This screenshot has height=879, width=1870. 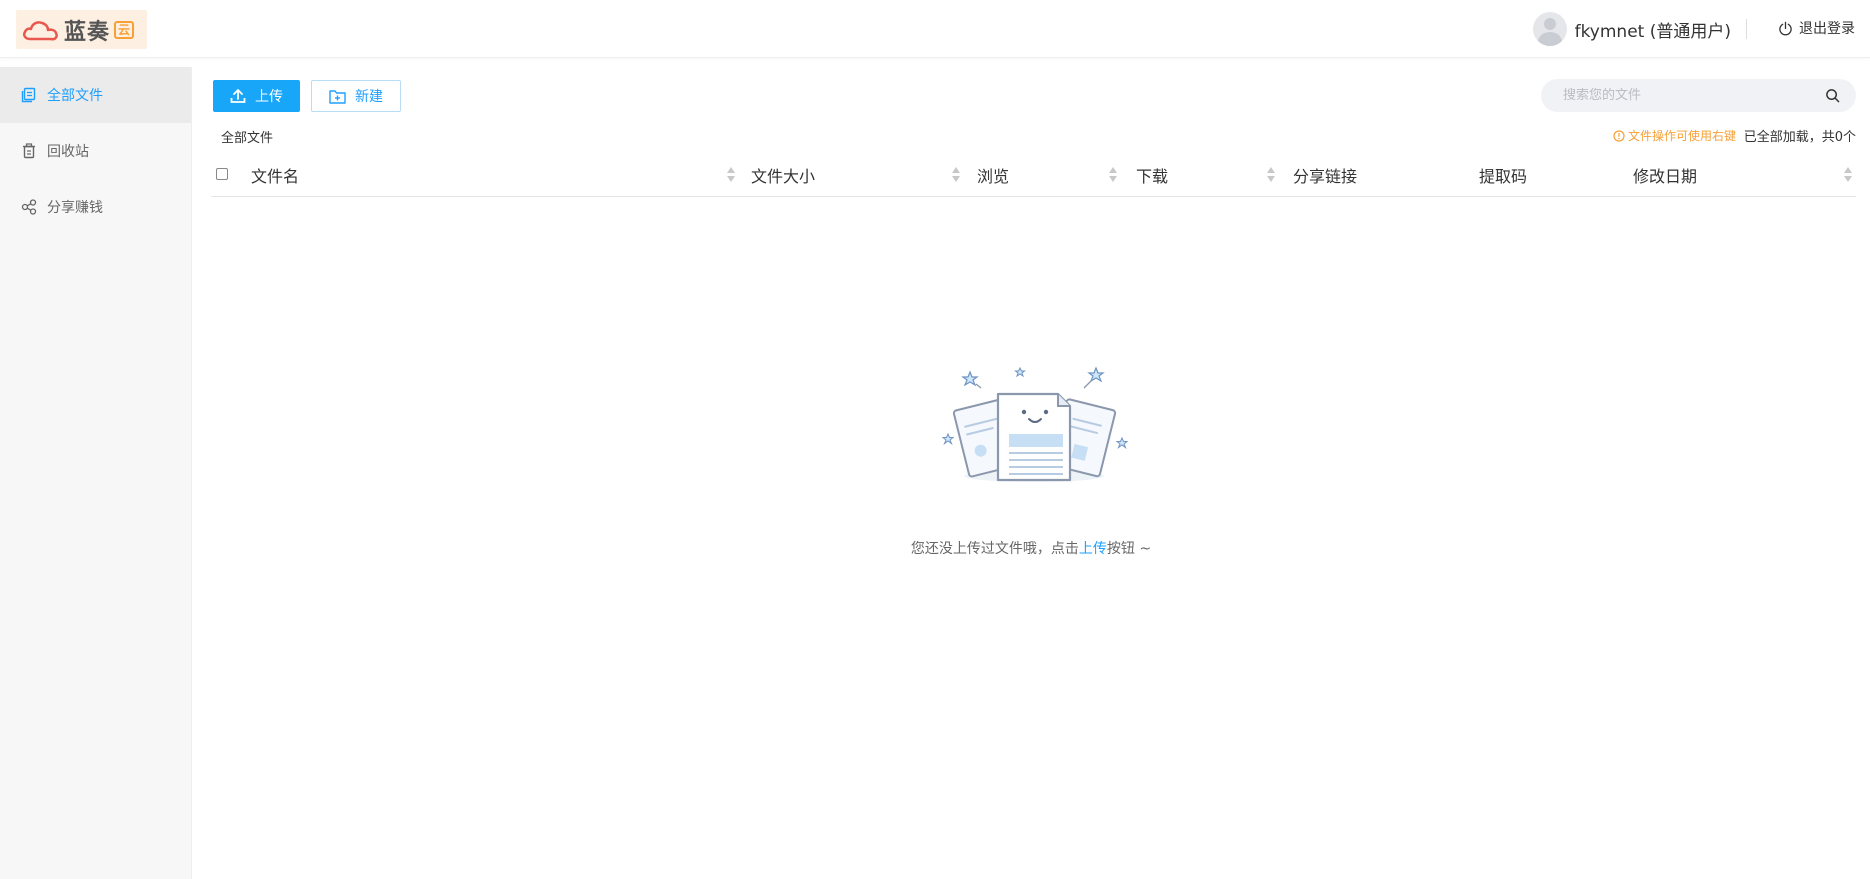 I want to click on cloud-icon, so click(x=40, y=30).